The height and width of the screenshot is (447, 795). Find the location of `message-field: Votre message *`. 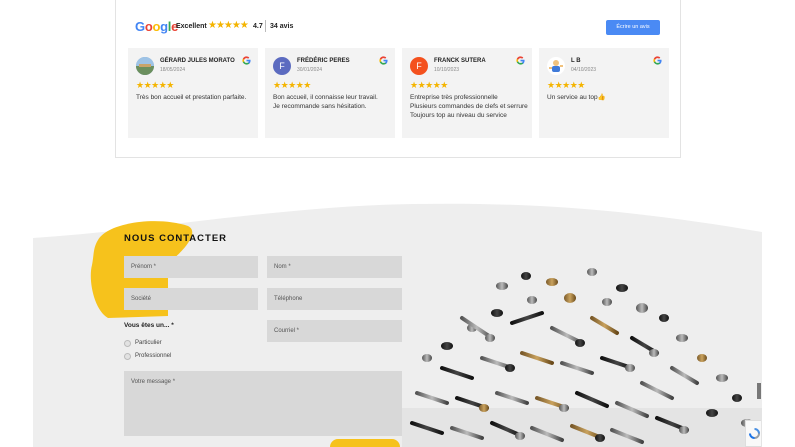

message-field: Votre message * is located at coordinates (263, 403).